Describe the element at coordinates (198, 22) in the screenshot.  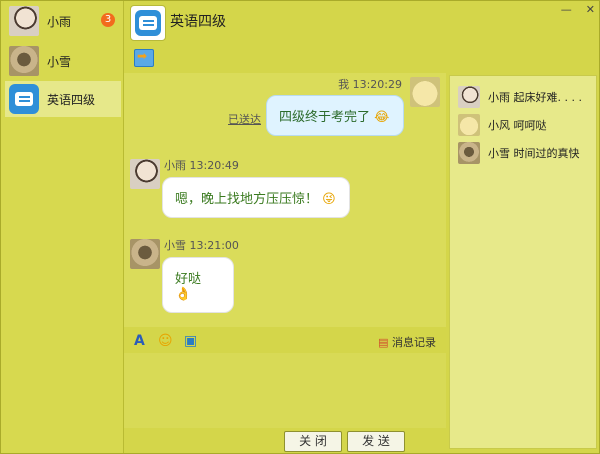
I see `page-title: 英语四级` at that location.